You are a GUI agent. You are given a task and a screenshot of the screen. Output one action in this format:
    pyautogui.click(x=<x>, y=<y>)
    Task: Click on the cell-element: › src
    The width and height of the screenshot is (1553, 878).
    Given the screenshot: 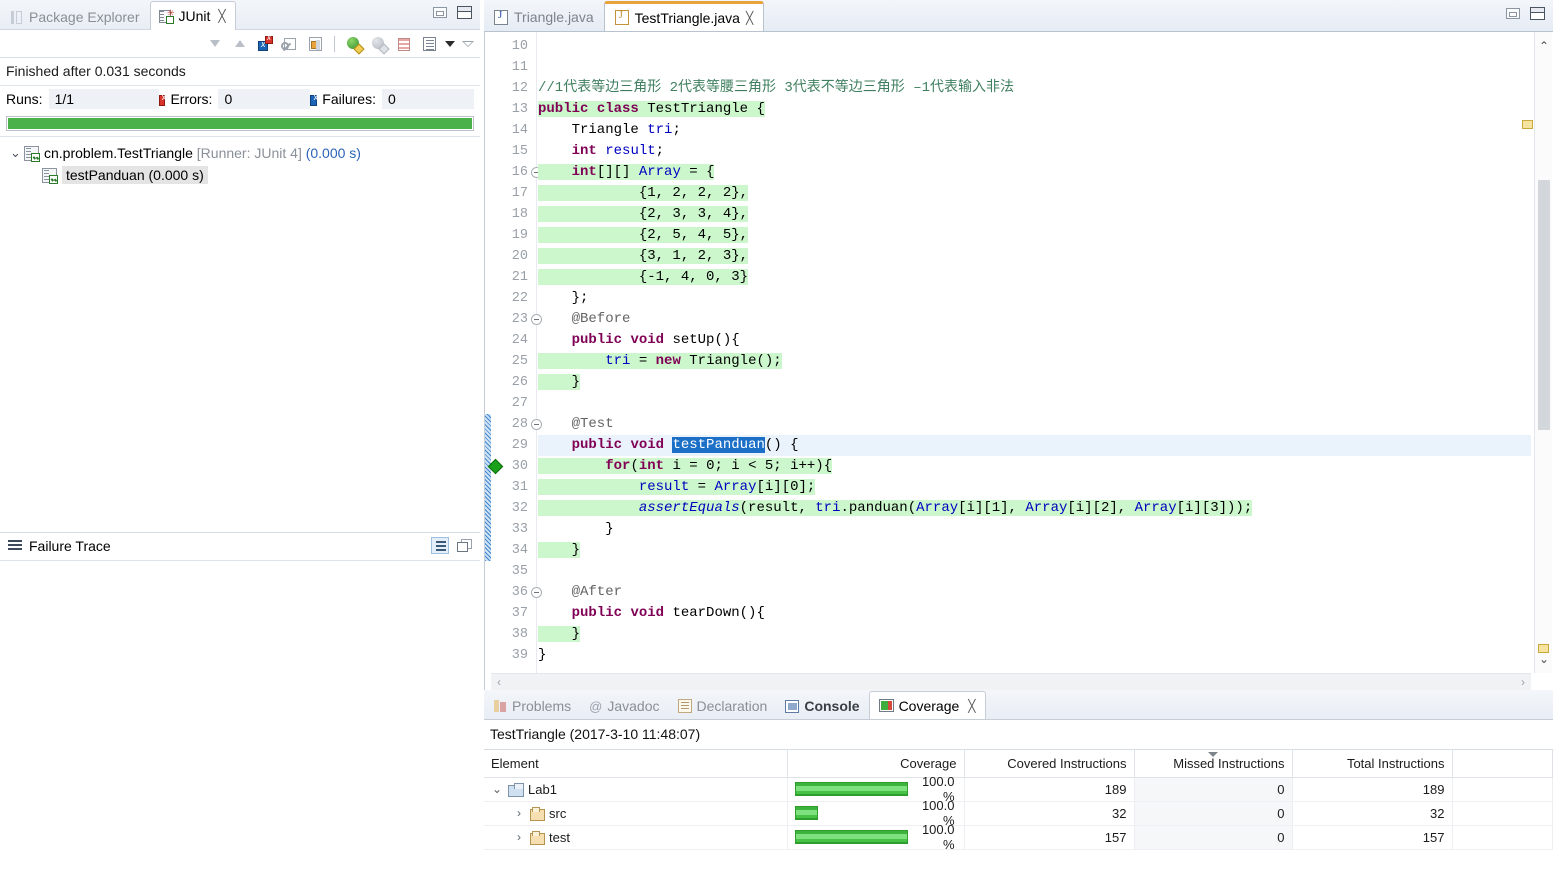 What is the action you would take?
    pyautogui.click(x=636, y=813)
    